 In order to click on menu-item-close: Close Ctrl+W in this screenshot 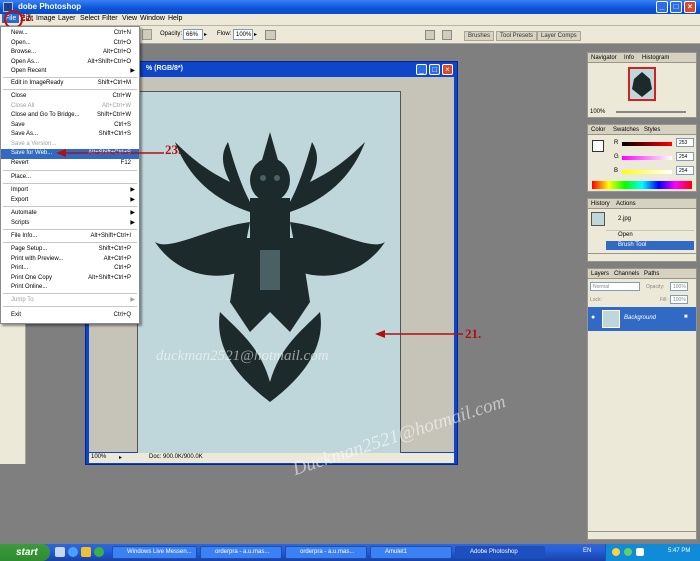, I will do `click(70, 97)`.